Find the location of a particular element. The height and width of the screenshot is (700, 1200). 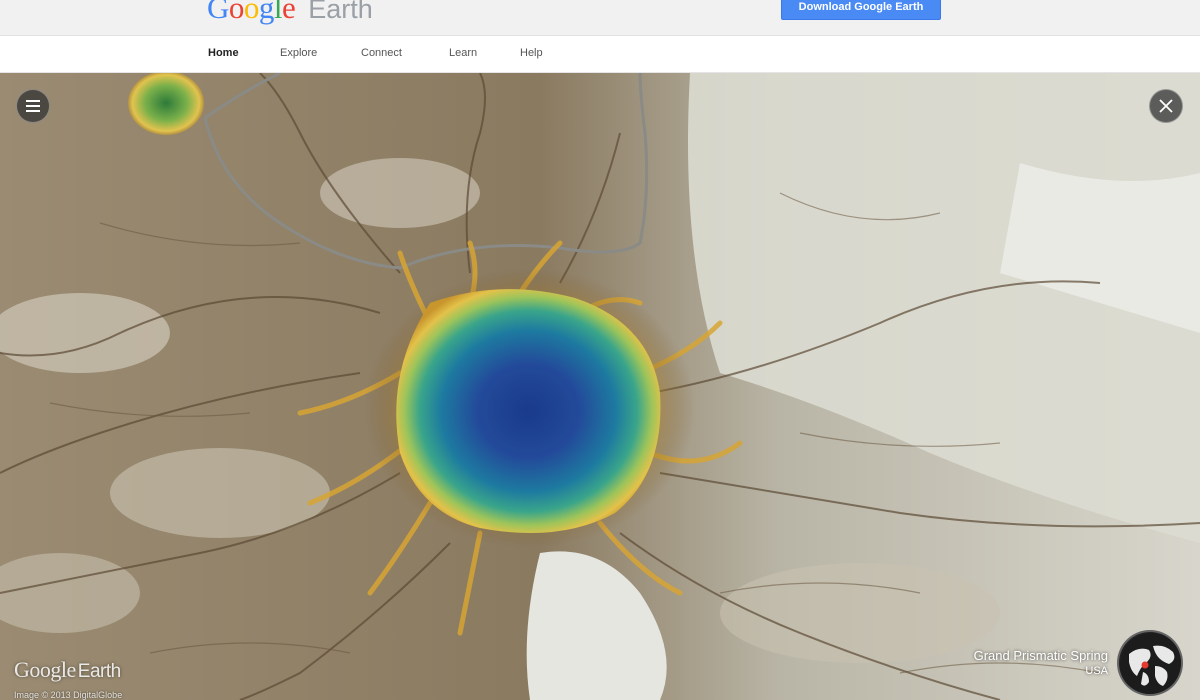

google-earth-logo: Google Earth is located at coordinates (290, 15).